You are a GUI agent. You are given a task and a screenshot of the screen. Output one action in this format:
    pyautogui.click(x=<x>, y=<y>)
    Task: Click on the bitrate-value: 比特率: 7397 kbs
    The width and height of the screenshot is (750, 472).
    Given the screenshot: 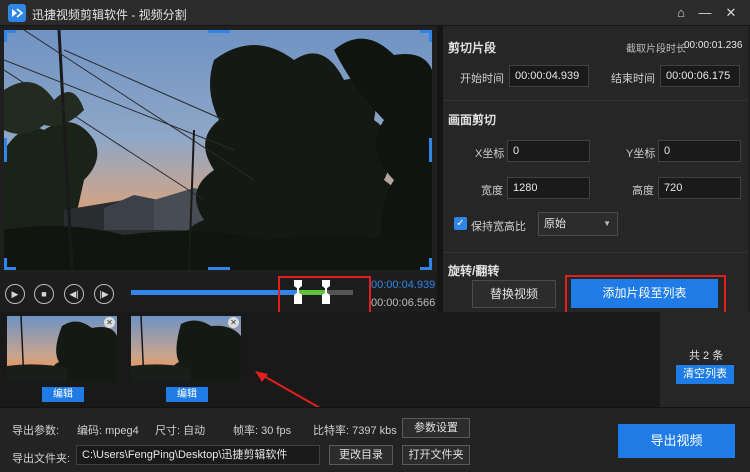 What is the action you would take?
    pyautogui.click(x=355, y=431)
    